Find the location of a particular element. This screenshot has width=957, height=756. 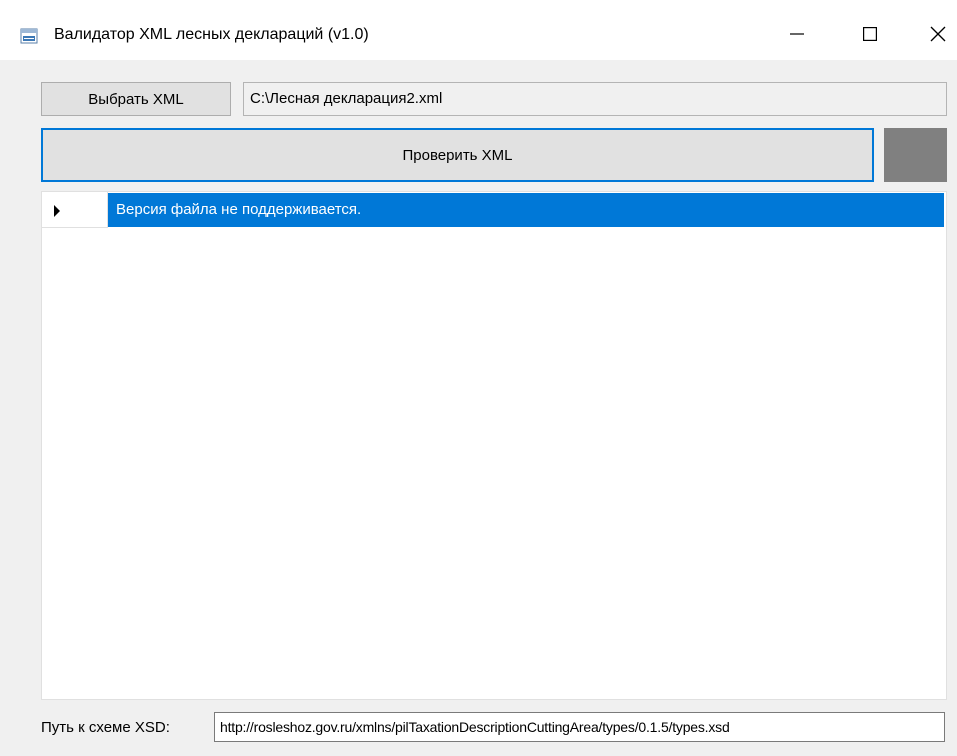

xsd-path-label: Путь к схеме XSD: is located at coordinates (105, 727).